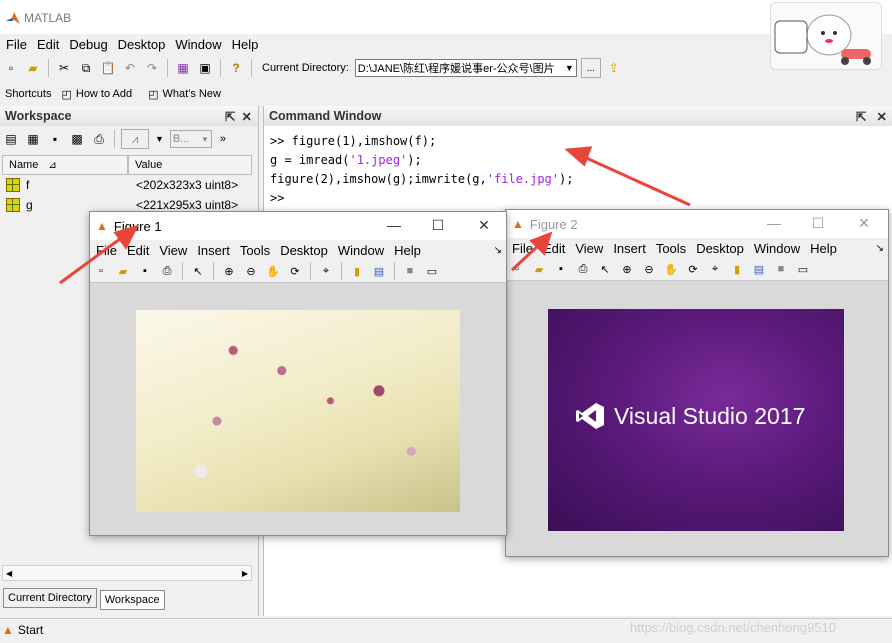 This screenshot has height=643, width=892. What do you see at coordinates (190, 139) in the screenshot?
I see `stack-selector: B... ▼` at bounding box center [190, 139].